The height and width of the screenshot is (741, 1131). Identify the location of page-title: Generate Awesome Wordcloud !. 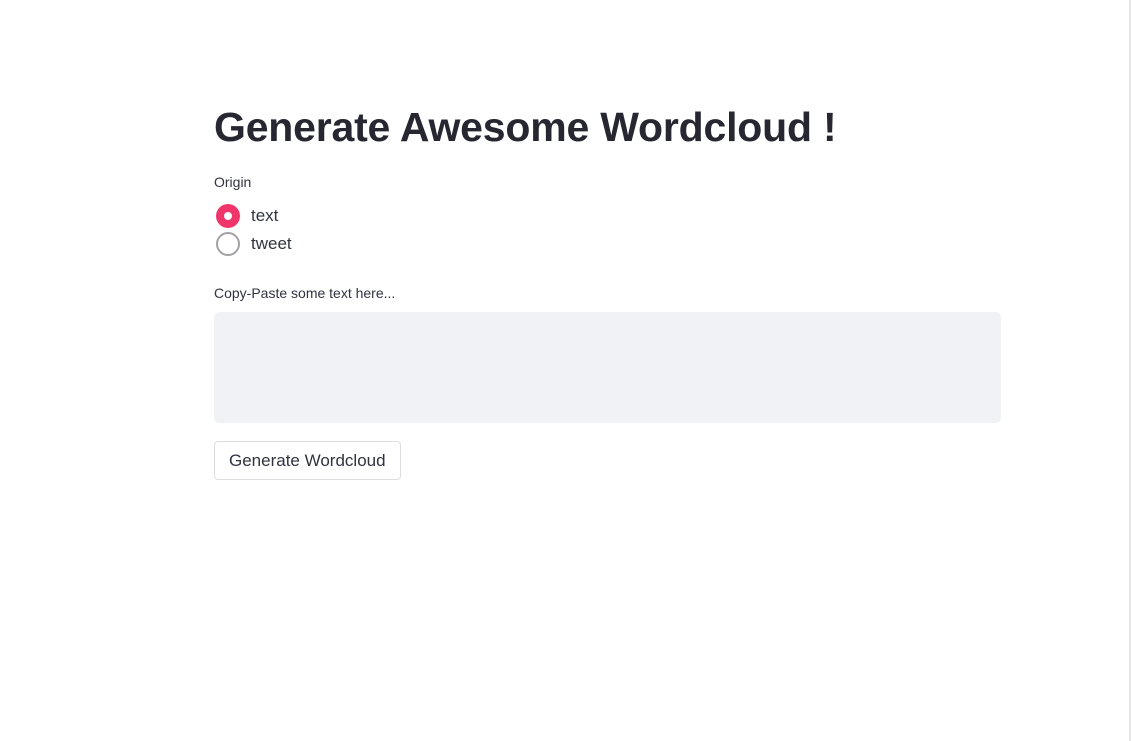
(525, 127).